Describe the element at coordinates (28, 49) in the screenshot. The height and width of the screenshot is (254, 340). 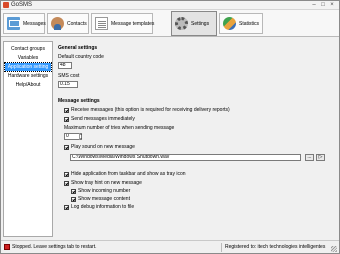
I see `sidebar-item-contact-groups: Contact groups` at that location.